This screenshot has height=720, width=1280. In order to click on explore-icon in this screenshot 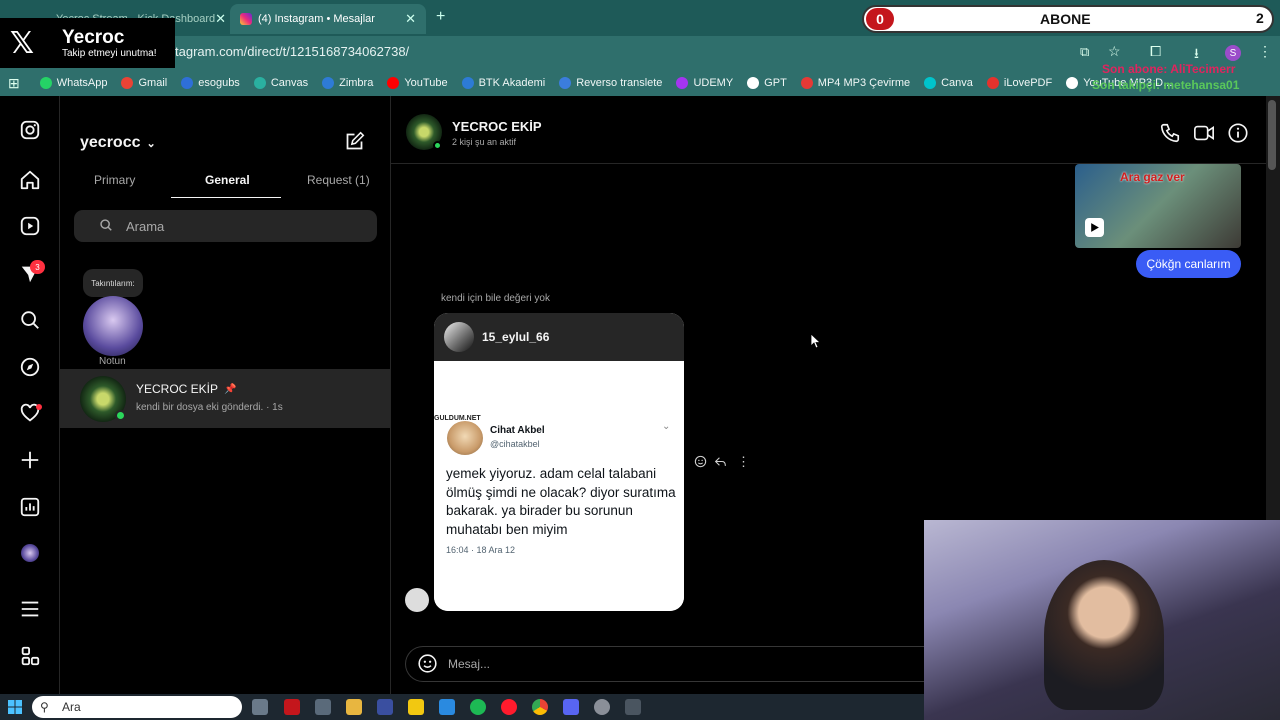, I will do `click(30, 367)`.